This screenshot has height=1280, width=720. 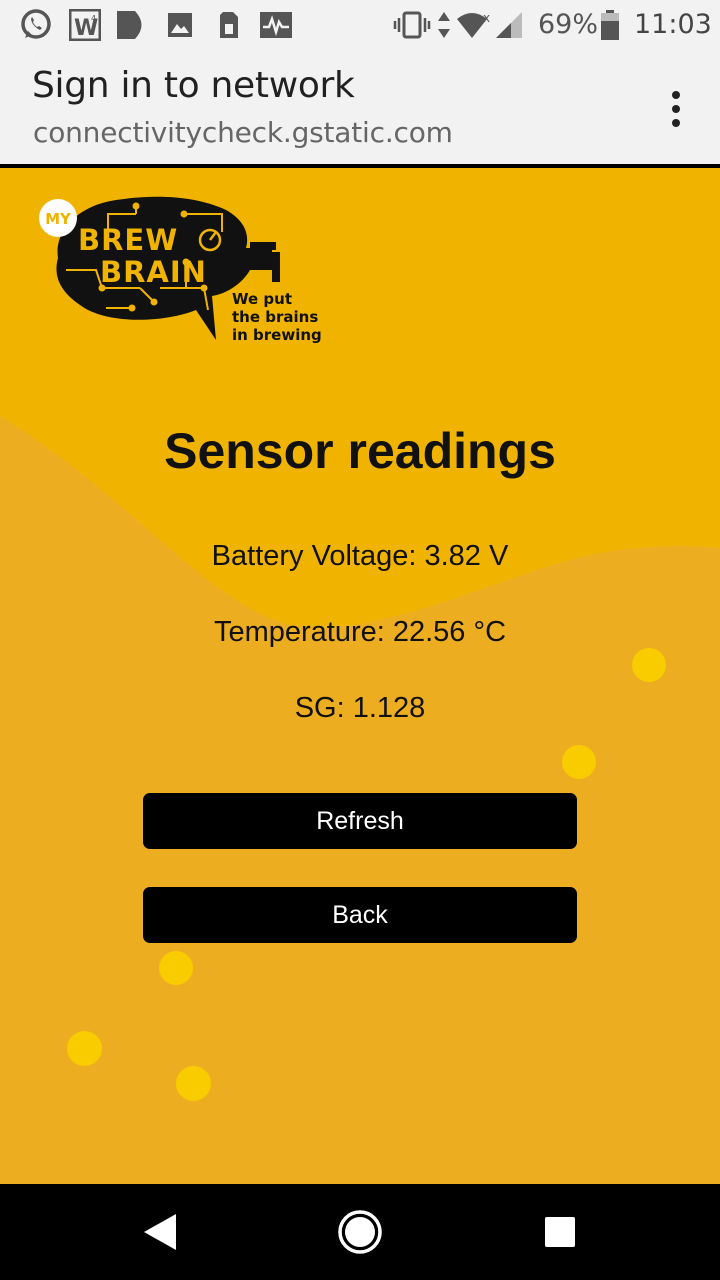 What do you see at coordinates (673, 24) in the screenshot?
I see `clock: 11:03` at bounding box center [673, 24].